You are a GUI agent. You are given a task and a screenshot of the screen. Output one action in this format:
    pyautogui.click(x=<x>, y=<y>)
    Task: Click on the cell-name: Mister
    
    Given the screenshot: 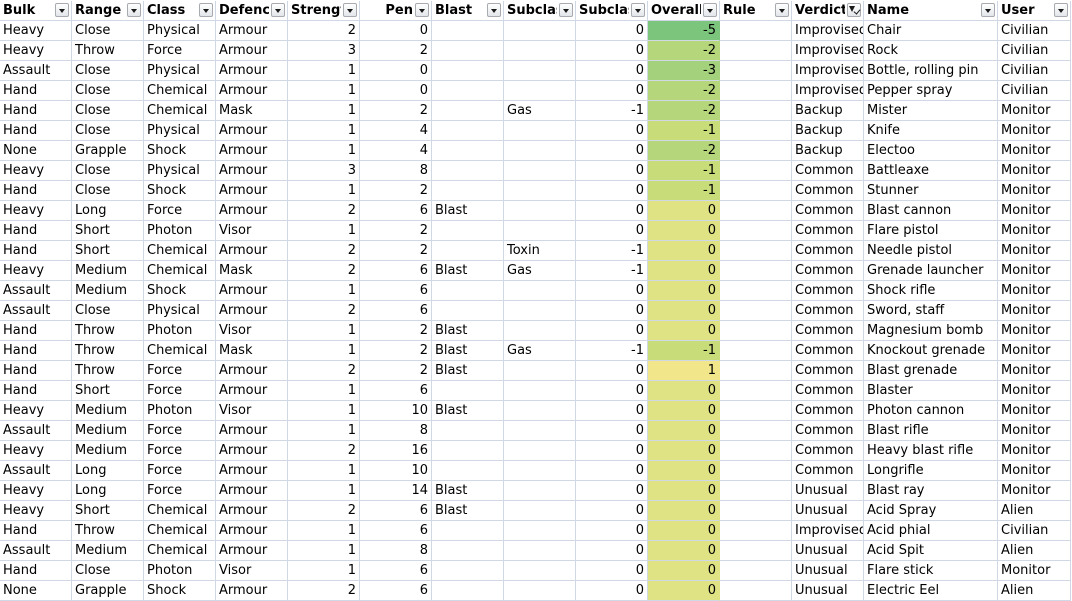 What is the action you would take?
    pyautogui.click(x=931, y=111)
    